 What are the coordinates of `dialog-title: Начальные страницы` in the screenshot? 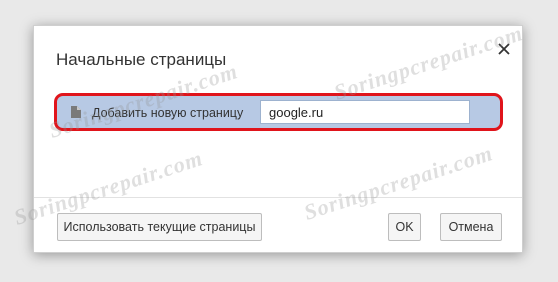 It's located at (141, 59).